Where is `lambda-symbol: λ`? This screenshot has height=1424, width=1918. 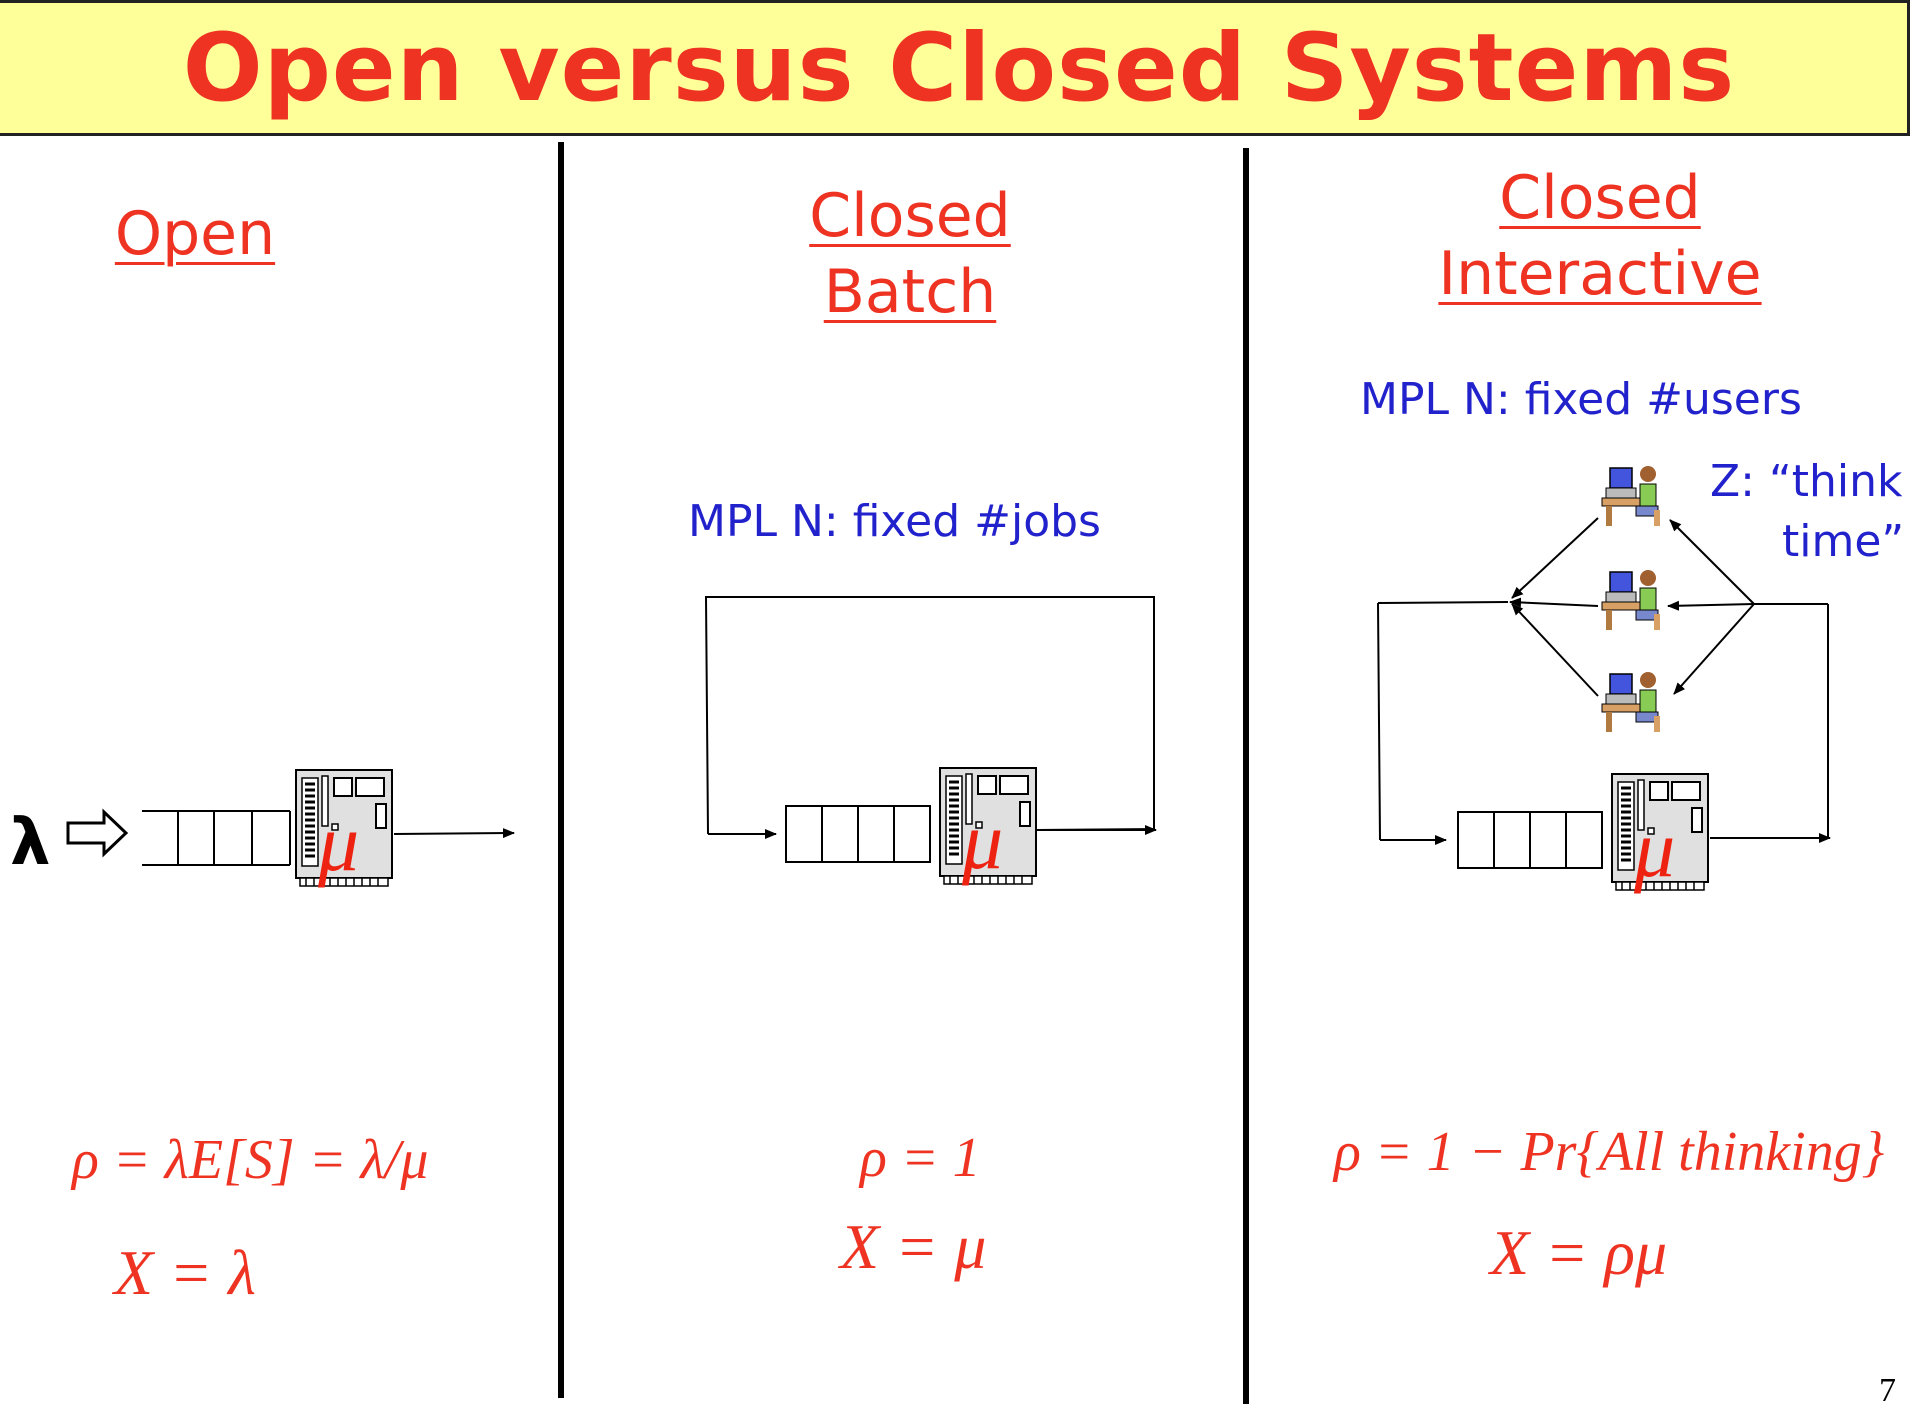 lambda-symbol: λ is located at coordinates (30, 843).